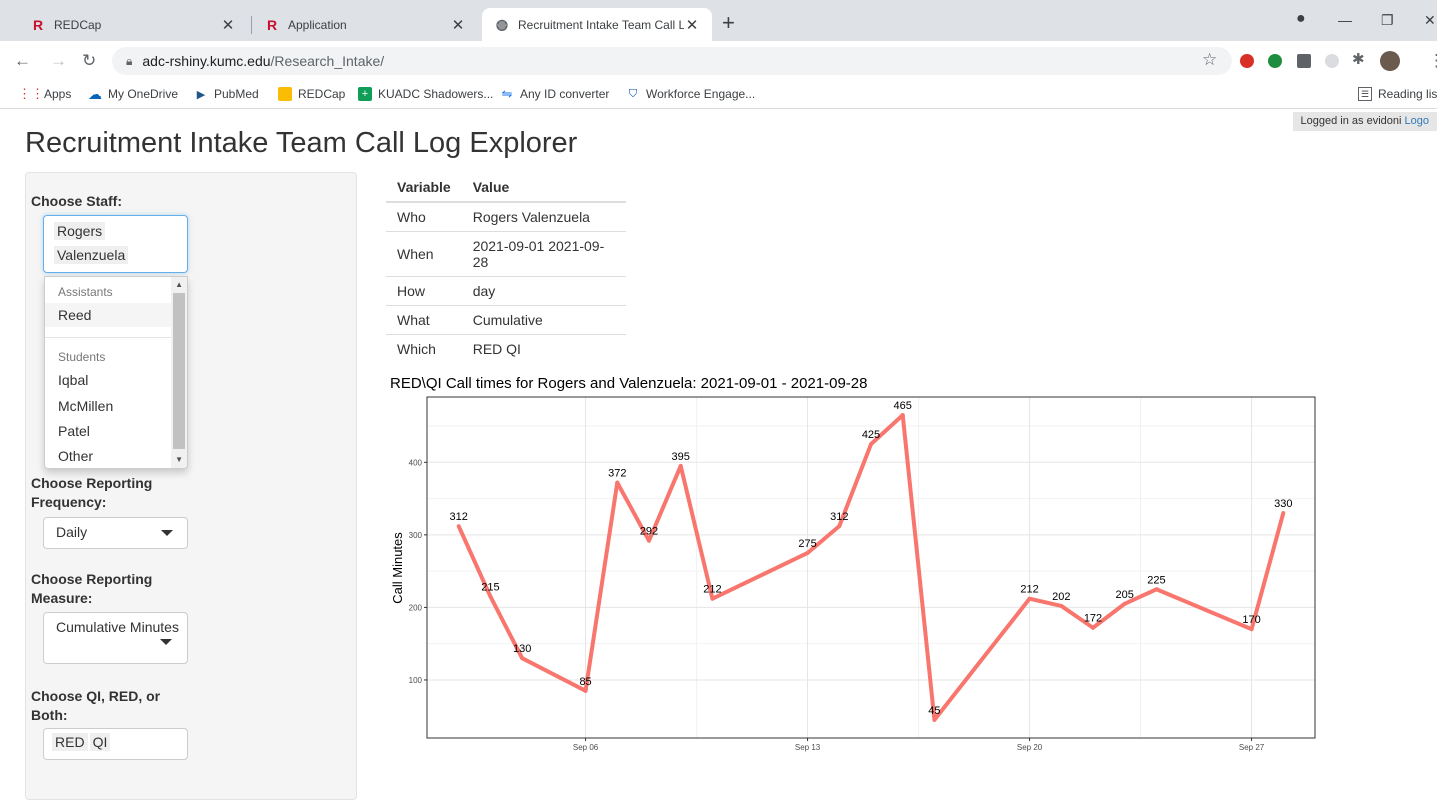 The height and width of the screenshot is (807, 1437). I want to click on minimize-icon: —, so click(1345, 20).